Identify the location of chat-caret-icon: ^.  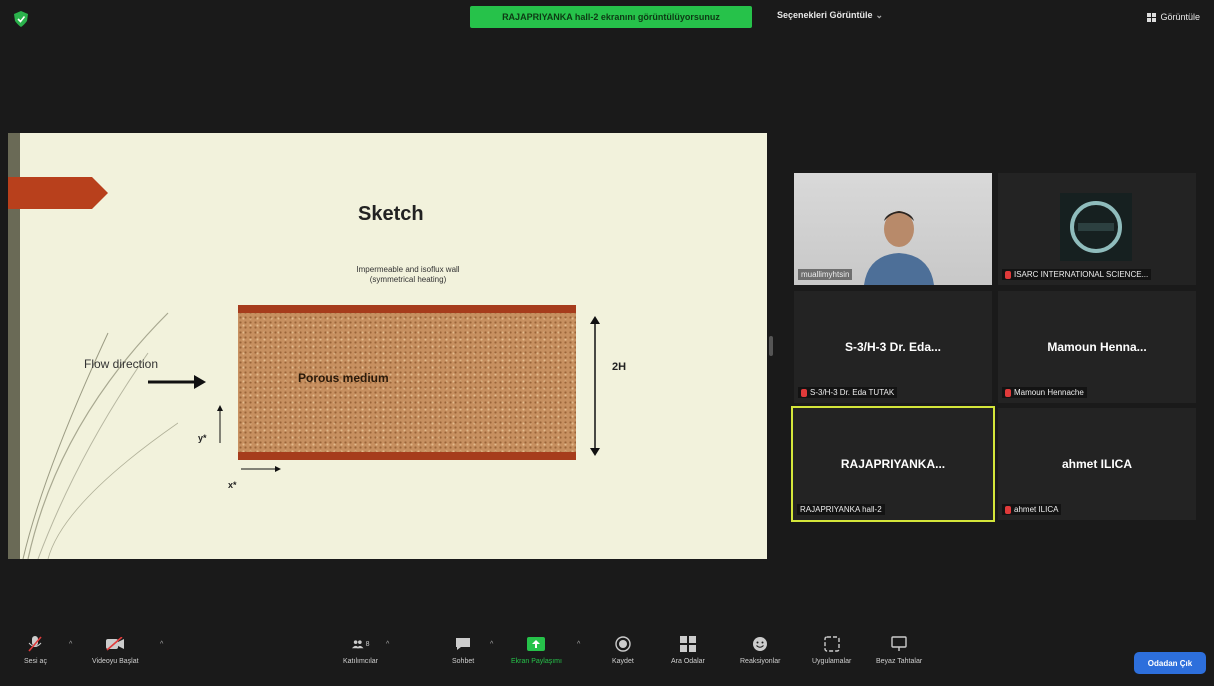
(491, 644).